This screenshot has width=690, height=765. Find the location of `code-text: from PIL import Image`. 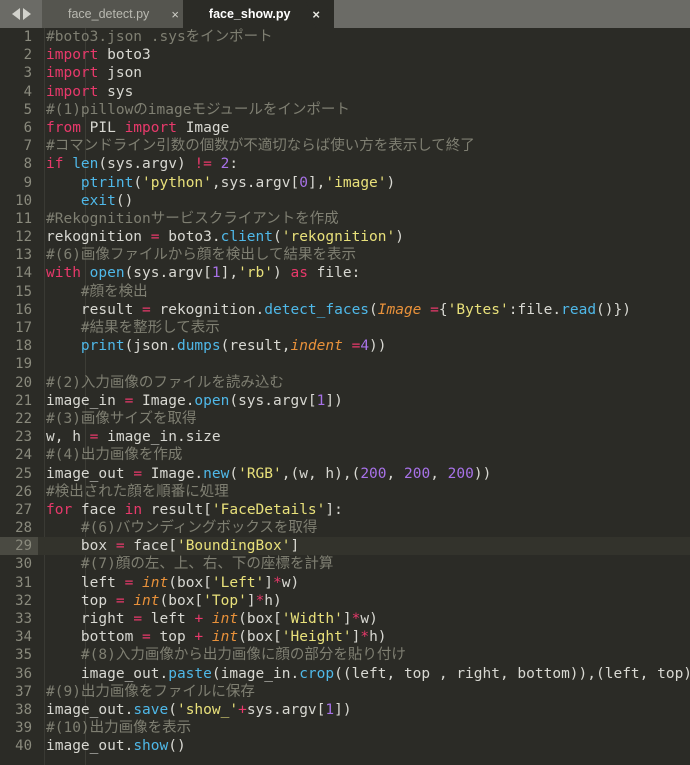

code-text: from PIL import Image is located at coordinates (364, 128).